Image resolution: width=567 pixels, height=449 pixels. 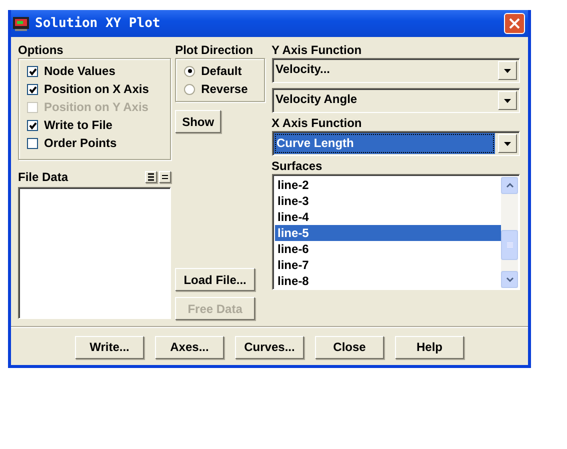 I want to click on surface-item: line-8, so click(x=387, y=281).